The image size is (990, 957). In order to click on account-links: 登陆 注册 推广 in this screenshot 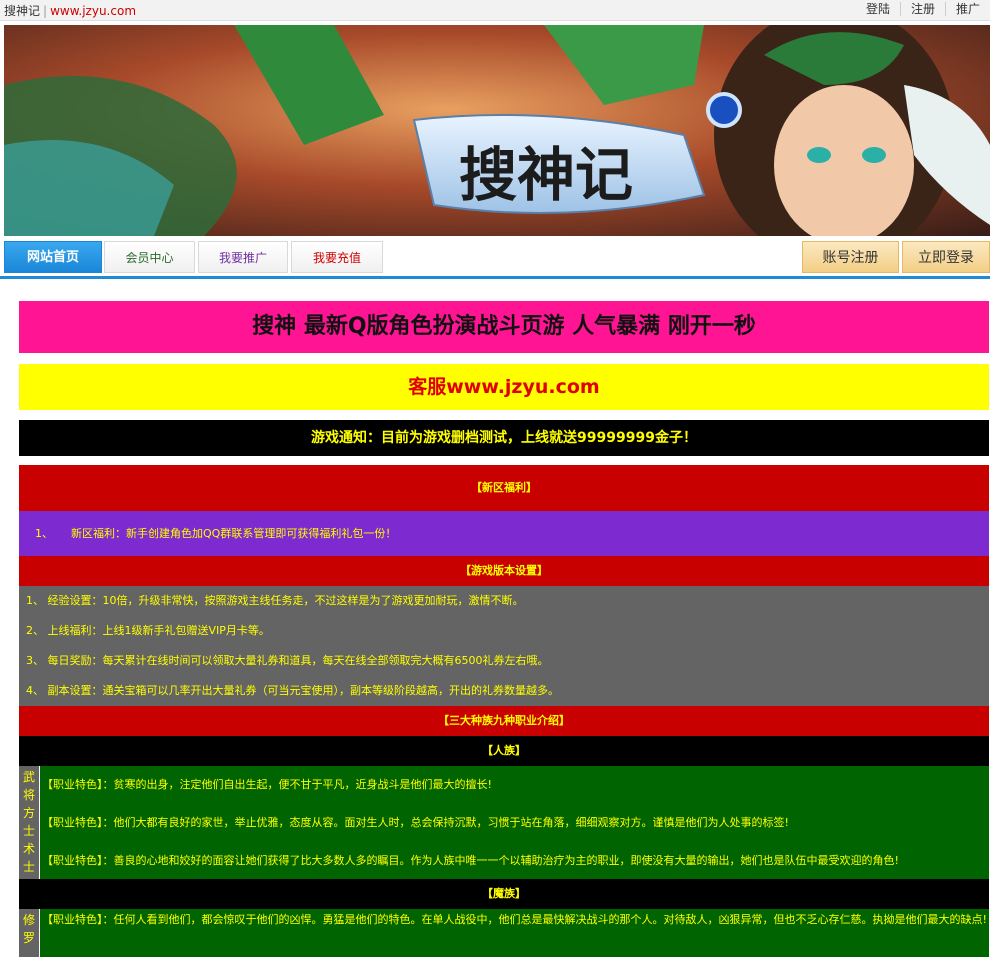, I will do `click(923, 9)`.